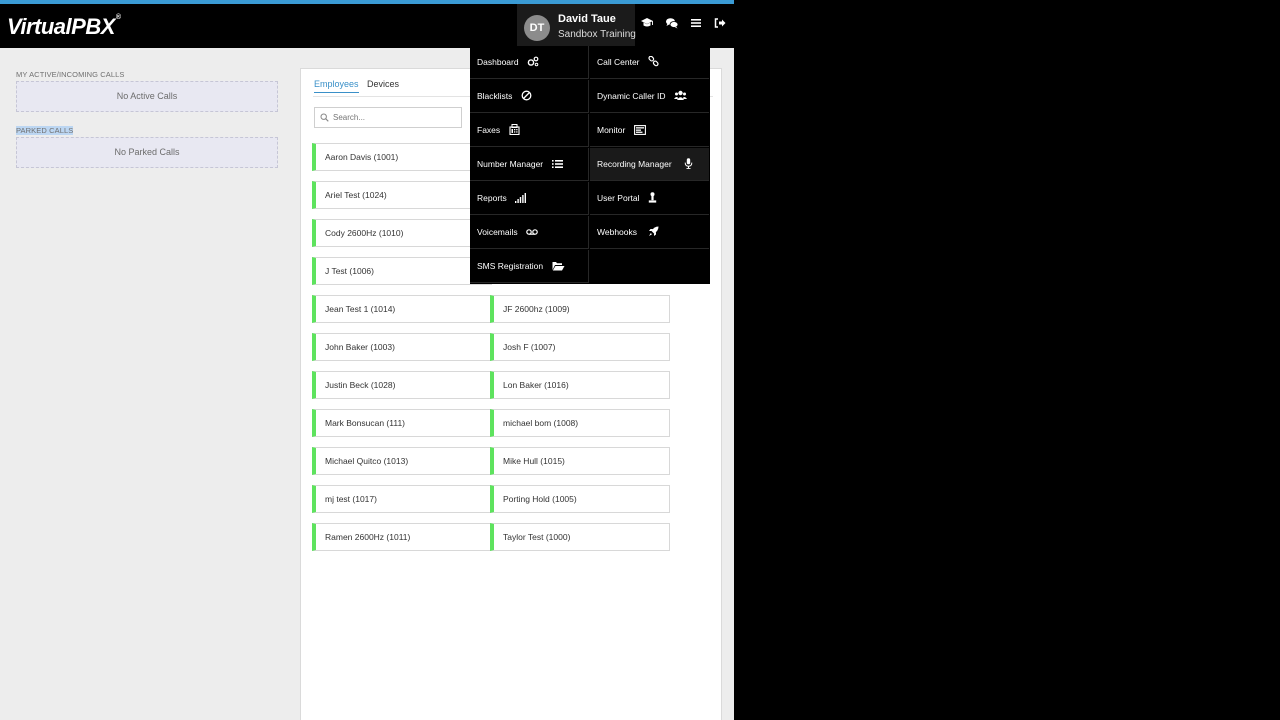 This screenshot has height=720, width=1280. I want to click on menu-item-monitor: Monitor, so click(649, 130).